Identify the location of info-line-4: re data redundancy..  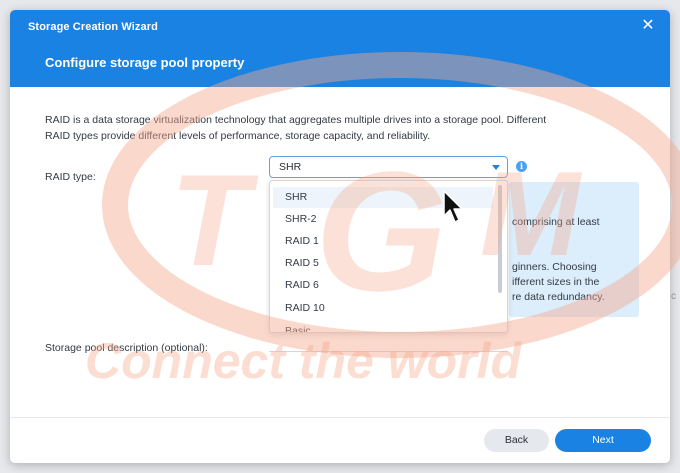
(558, 297).